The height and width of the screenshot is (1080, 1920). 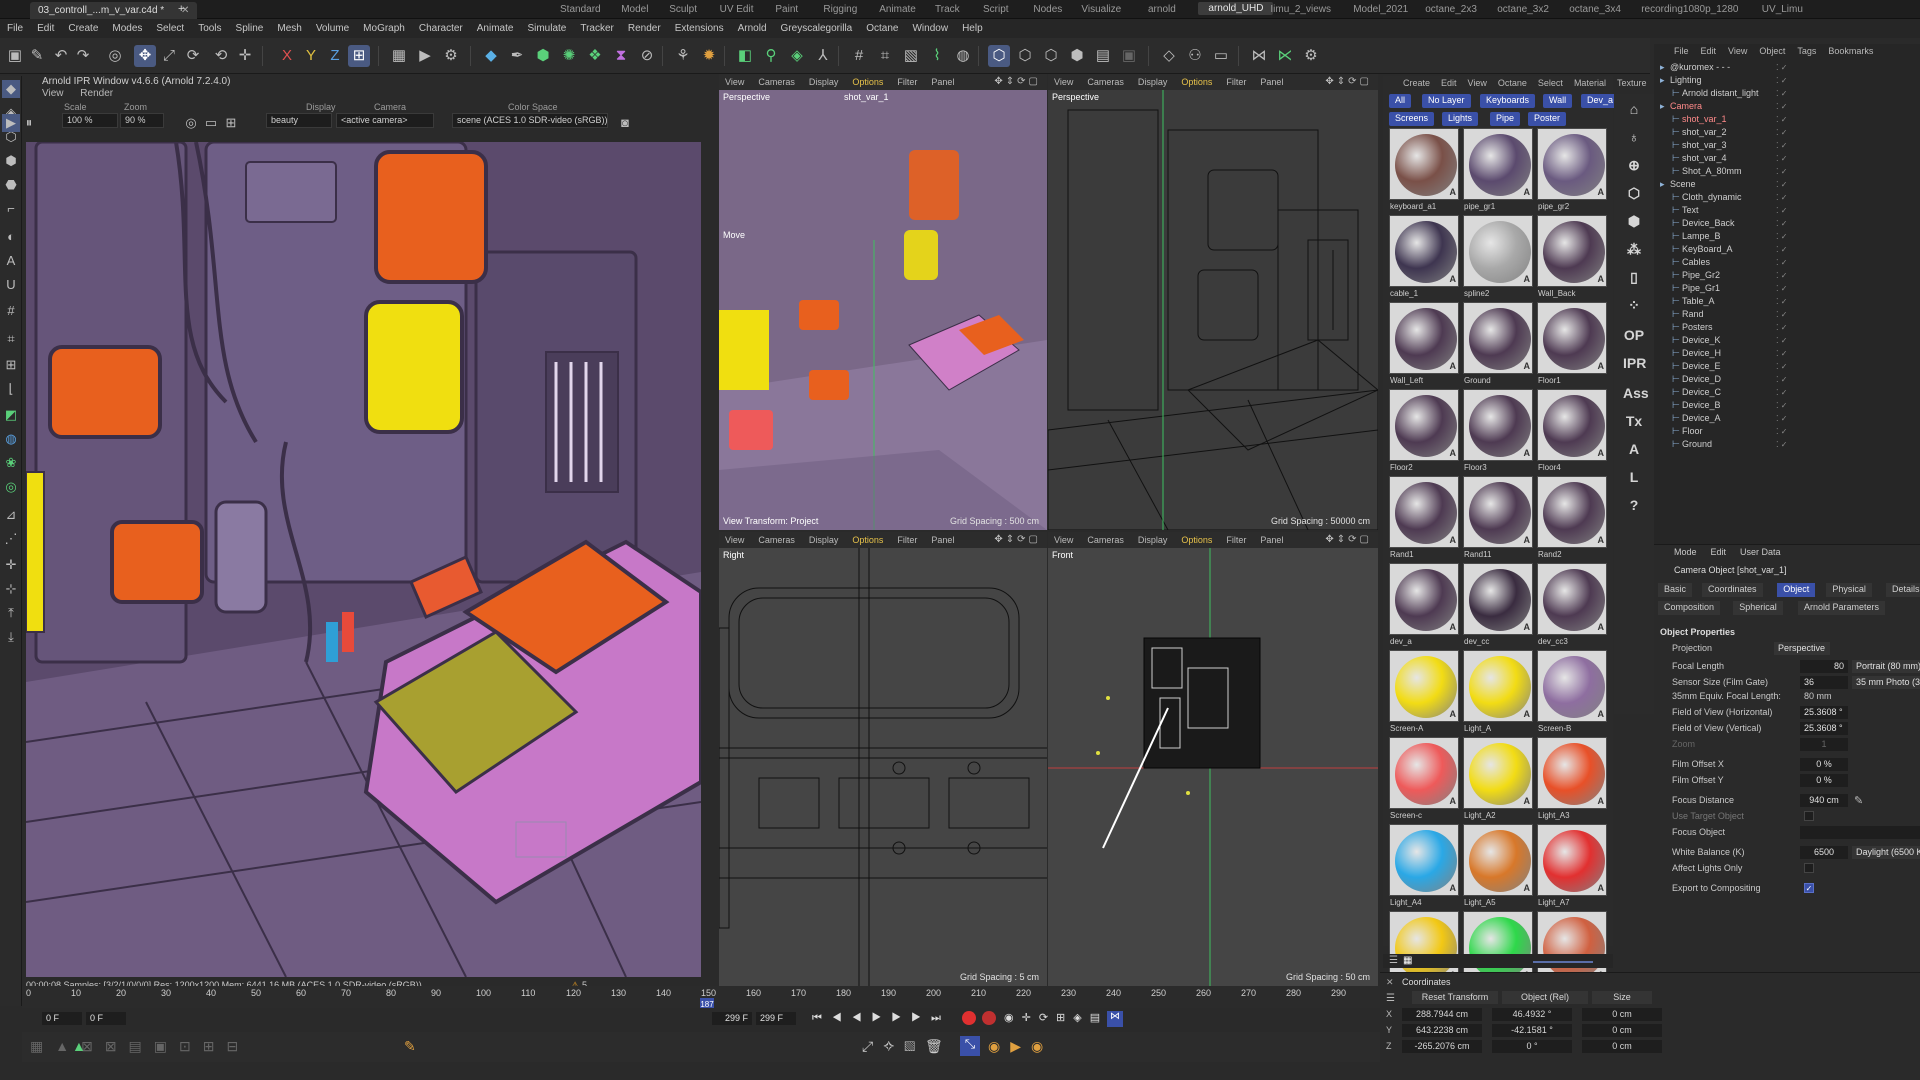 What do you see at coordinates (580, 9) in the screenshot?
I see `layout-tab-0: Standard` at bounding box center [580, 9].